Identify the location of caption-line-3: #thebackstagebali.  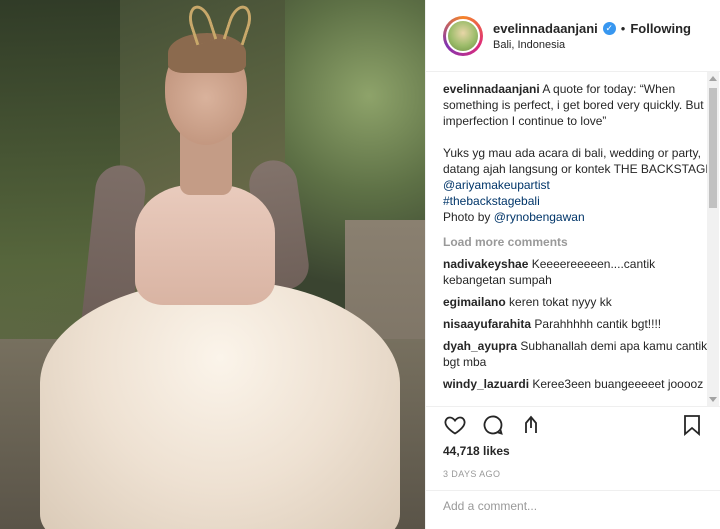
(579, 201).